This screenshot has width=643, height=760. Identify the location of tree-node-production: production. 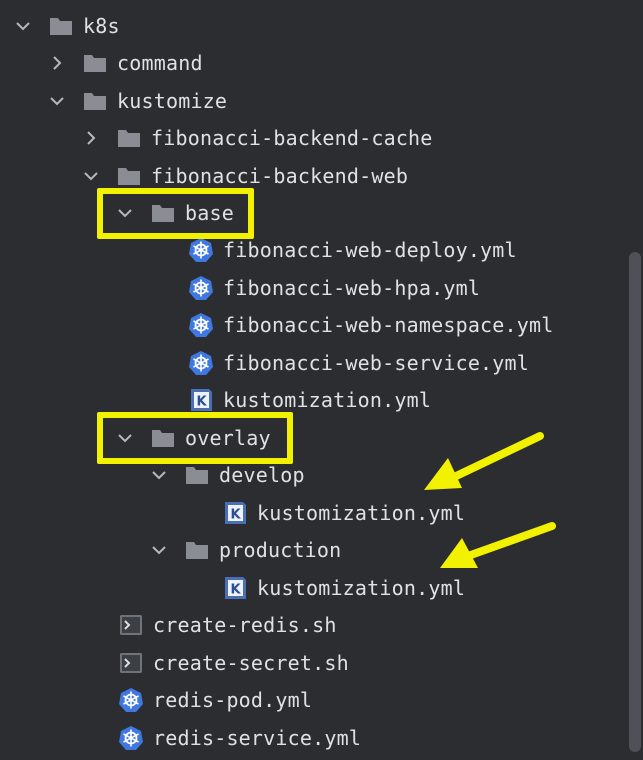
(245, 550).